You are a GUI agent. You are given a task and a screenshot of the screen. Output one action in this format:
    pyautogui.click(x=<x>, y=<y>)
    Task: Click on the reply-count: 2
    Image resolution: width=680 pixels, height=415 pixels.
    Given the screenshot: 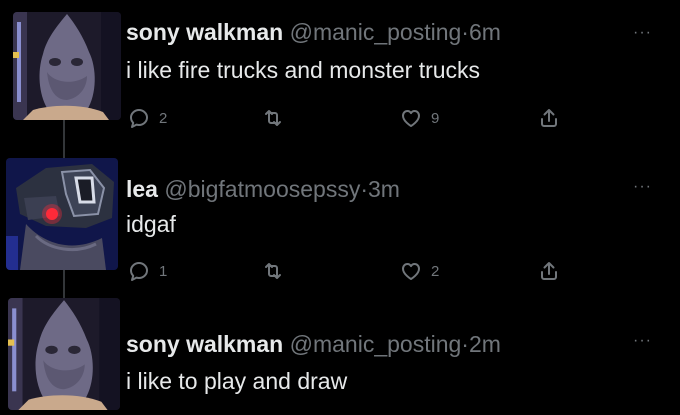 What is the action you would take?
    pyautogui.click(x=163, y=118)
    